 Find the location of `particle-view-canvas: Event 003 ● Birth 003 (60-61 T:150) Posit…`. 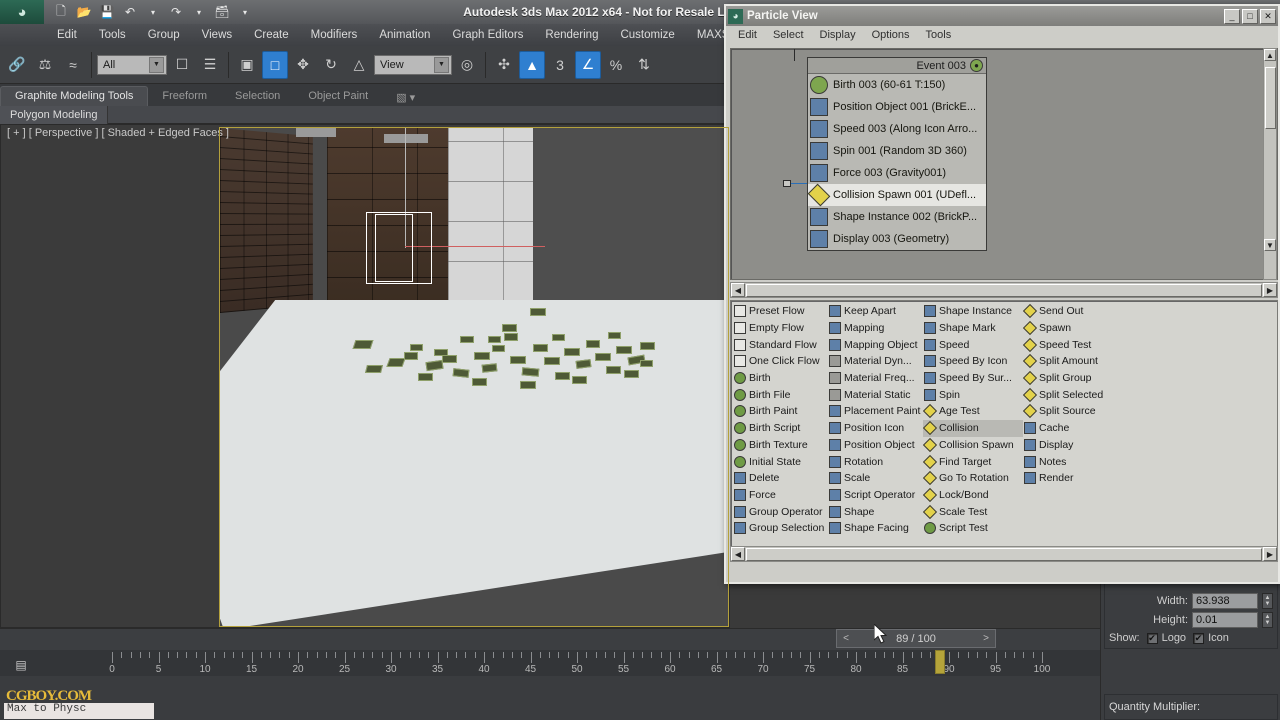

particle-view-canvas: Event 003 ● Birth 003 (60-61 T:150) Posit… is located at coordinates (1004, 164).